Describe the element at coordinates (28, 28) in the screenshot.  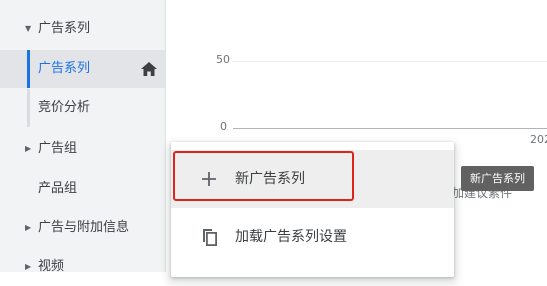
I see `caret-down-icon: ▼` at that location.